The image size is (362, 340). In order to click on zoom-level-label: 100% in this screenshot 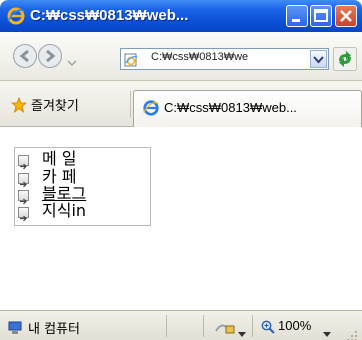, I will do `click(294, 325)`.